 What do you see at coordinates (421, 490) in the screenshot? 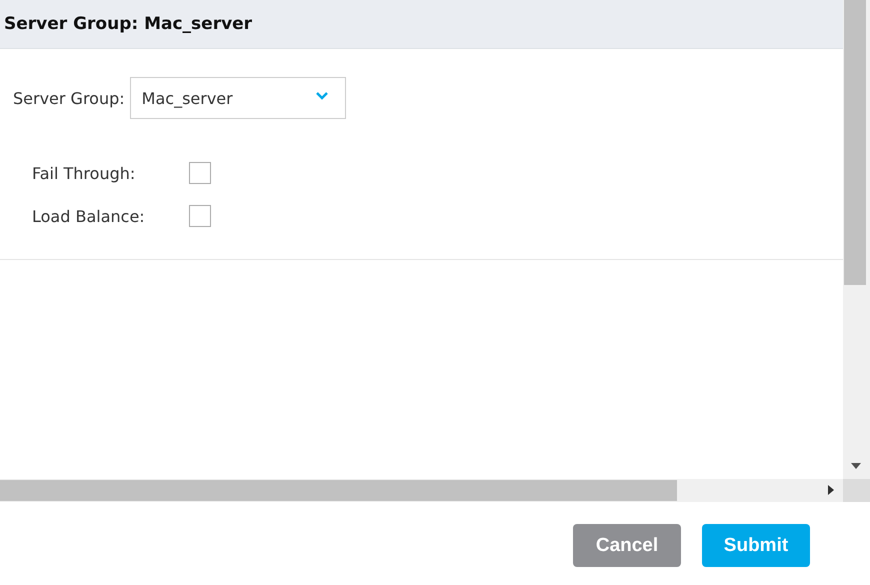
I see `horizontal-scrollbar` at bounding box center [421, 490].